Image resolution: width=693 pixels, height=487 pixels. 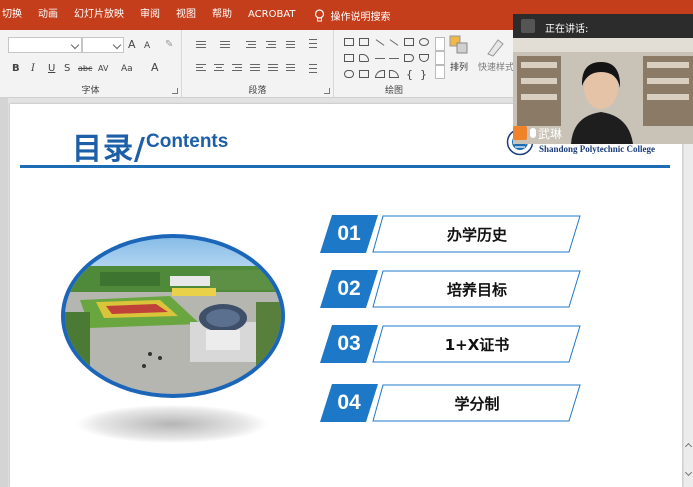 I want to click on contents-label: 培养目标, so click(x=476, y=290).